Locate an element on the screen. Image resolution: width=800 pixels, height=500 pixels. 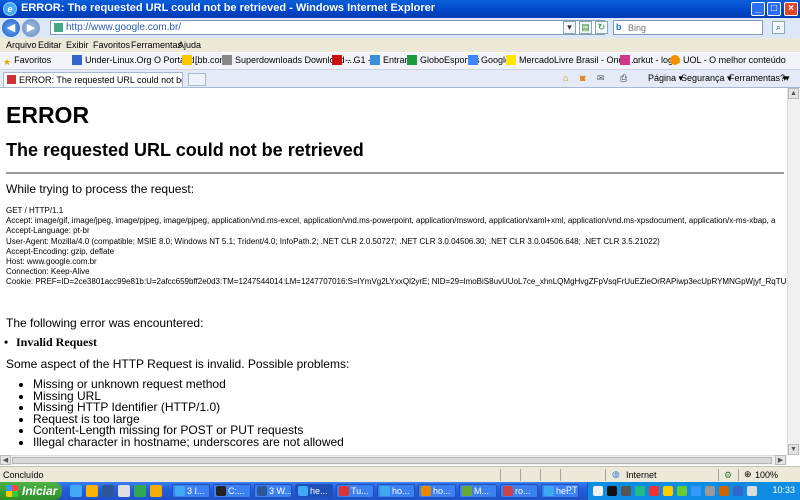
help-menu: ?▾ is located at coordinates (785, 78).